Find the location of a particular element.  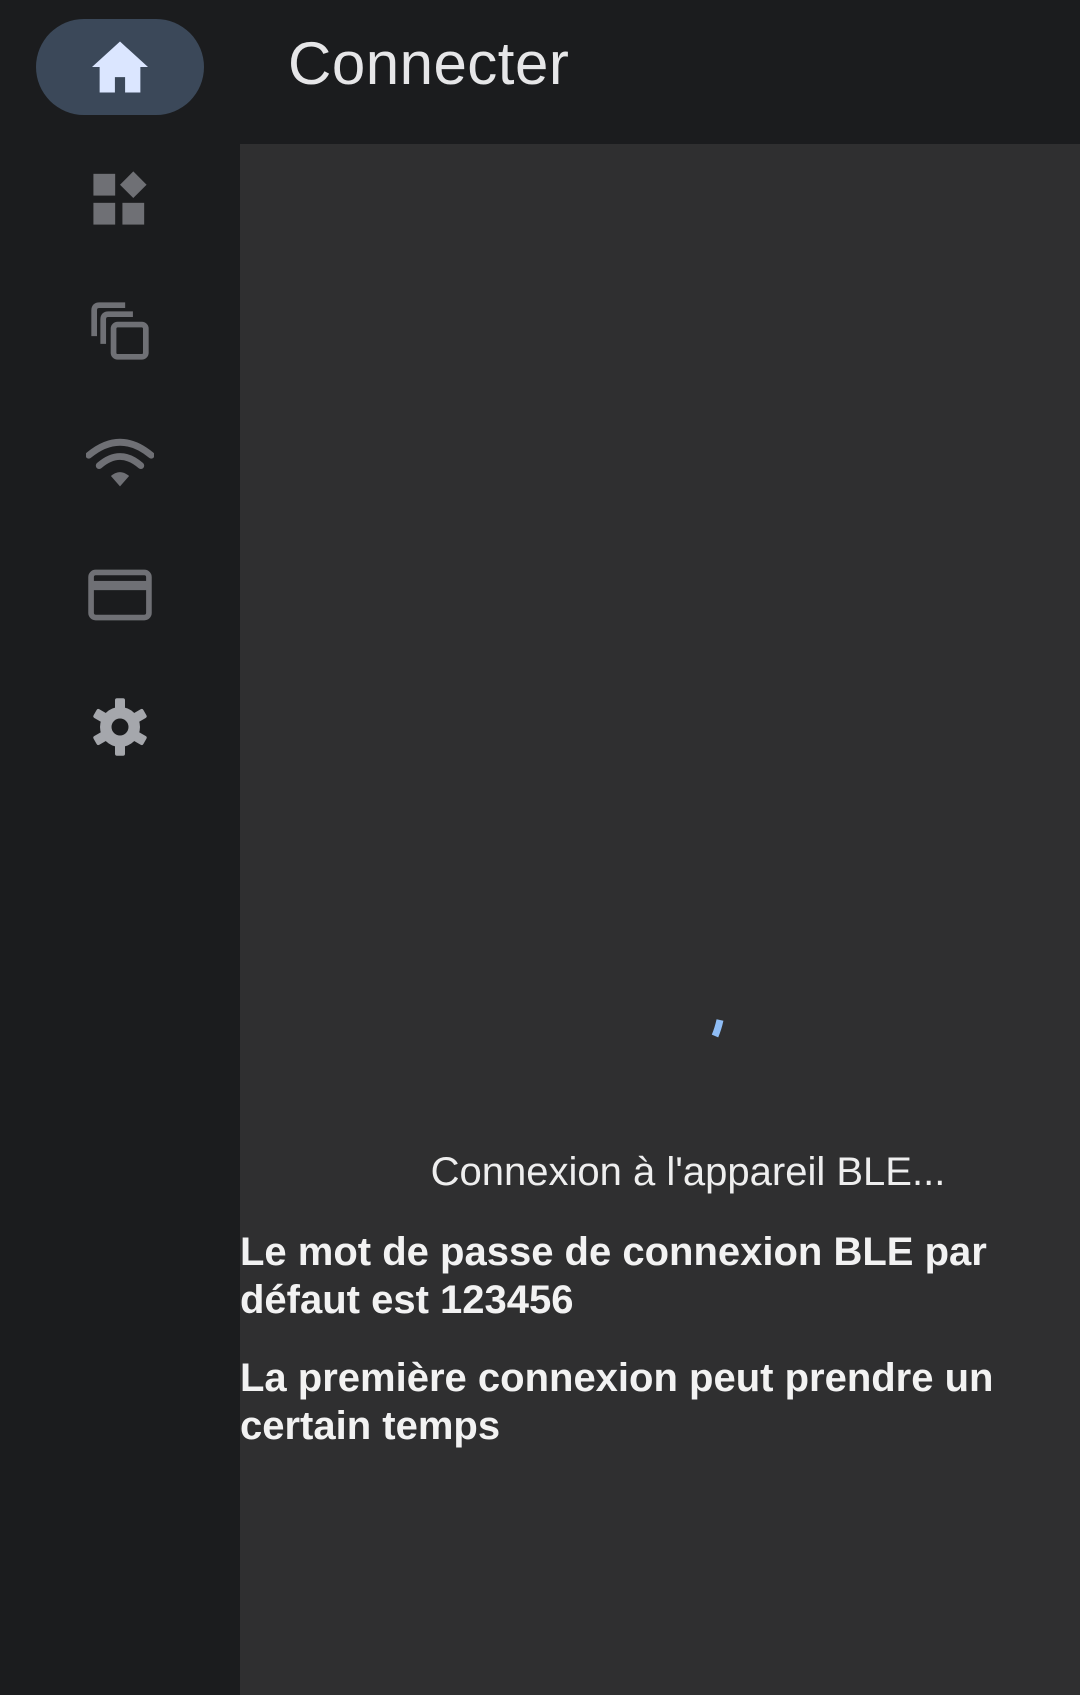

nav-item-widgets is located at coordinates (120, 198).